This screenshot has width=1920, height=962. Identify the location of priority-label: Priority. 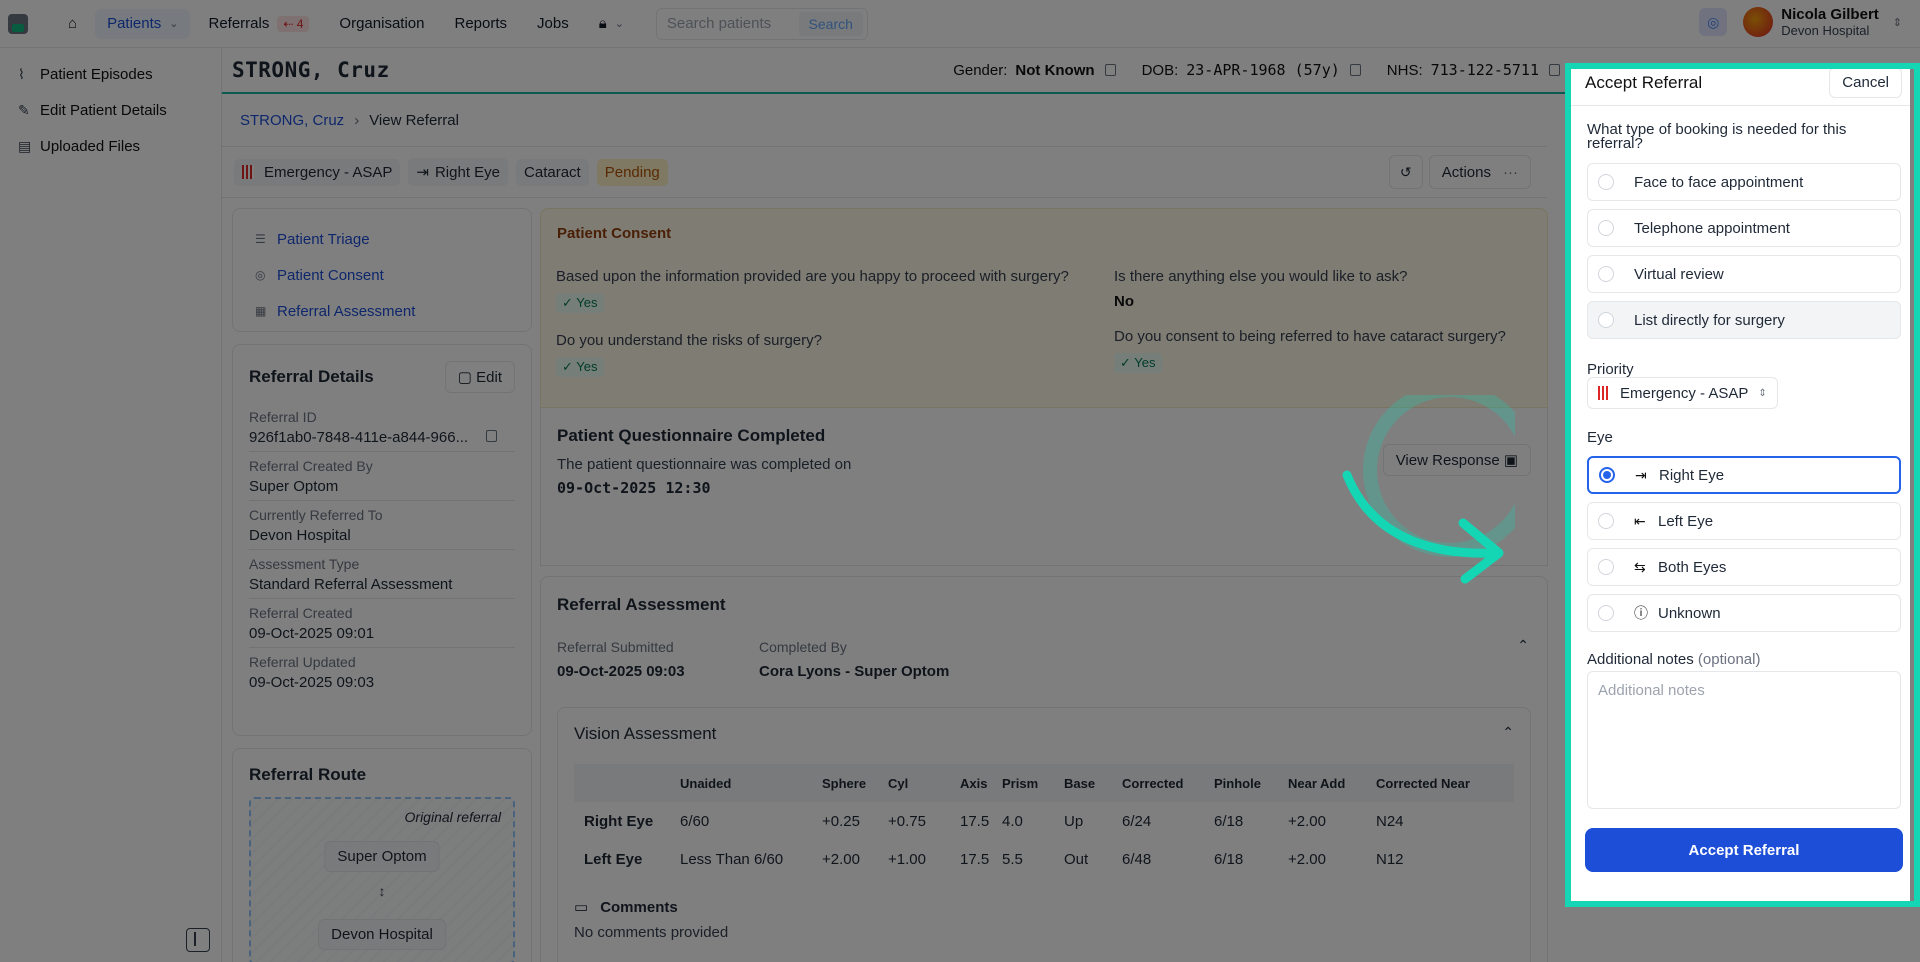
(1610, 369).